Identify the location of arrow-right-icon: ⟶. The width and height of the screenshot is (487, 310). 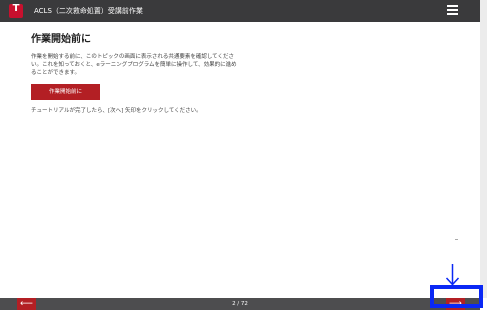
(455, 304).